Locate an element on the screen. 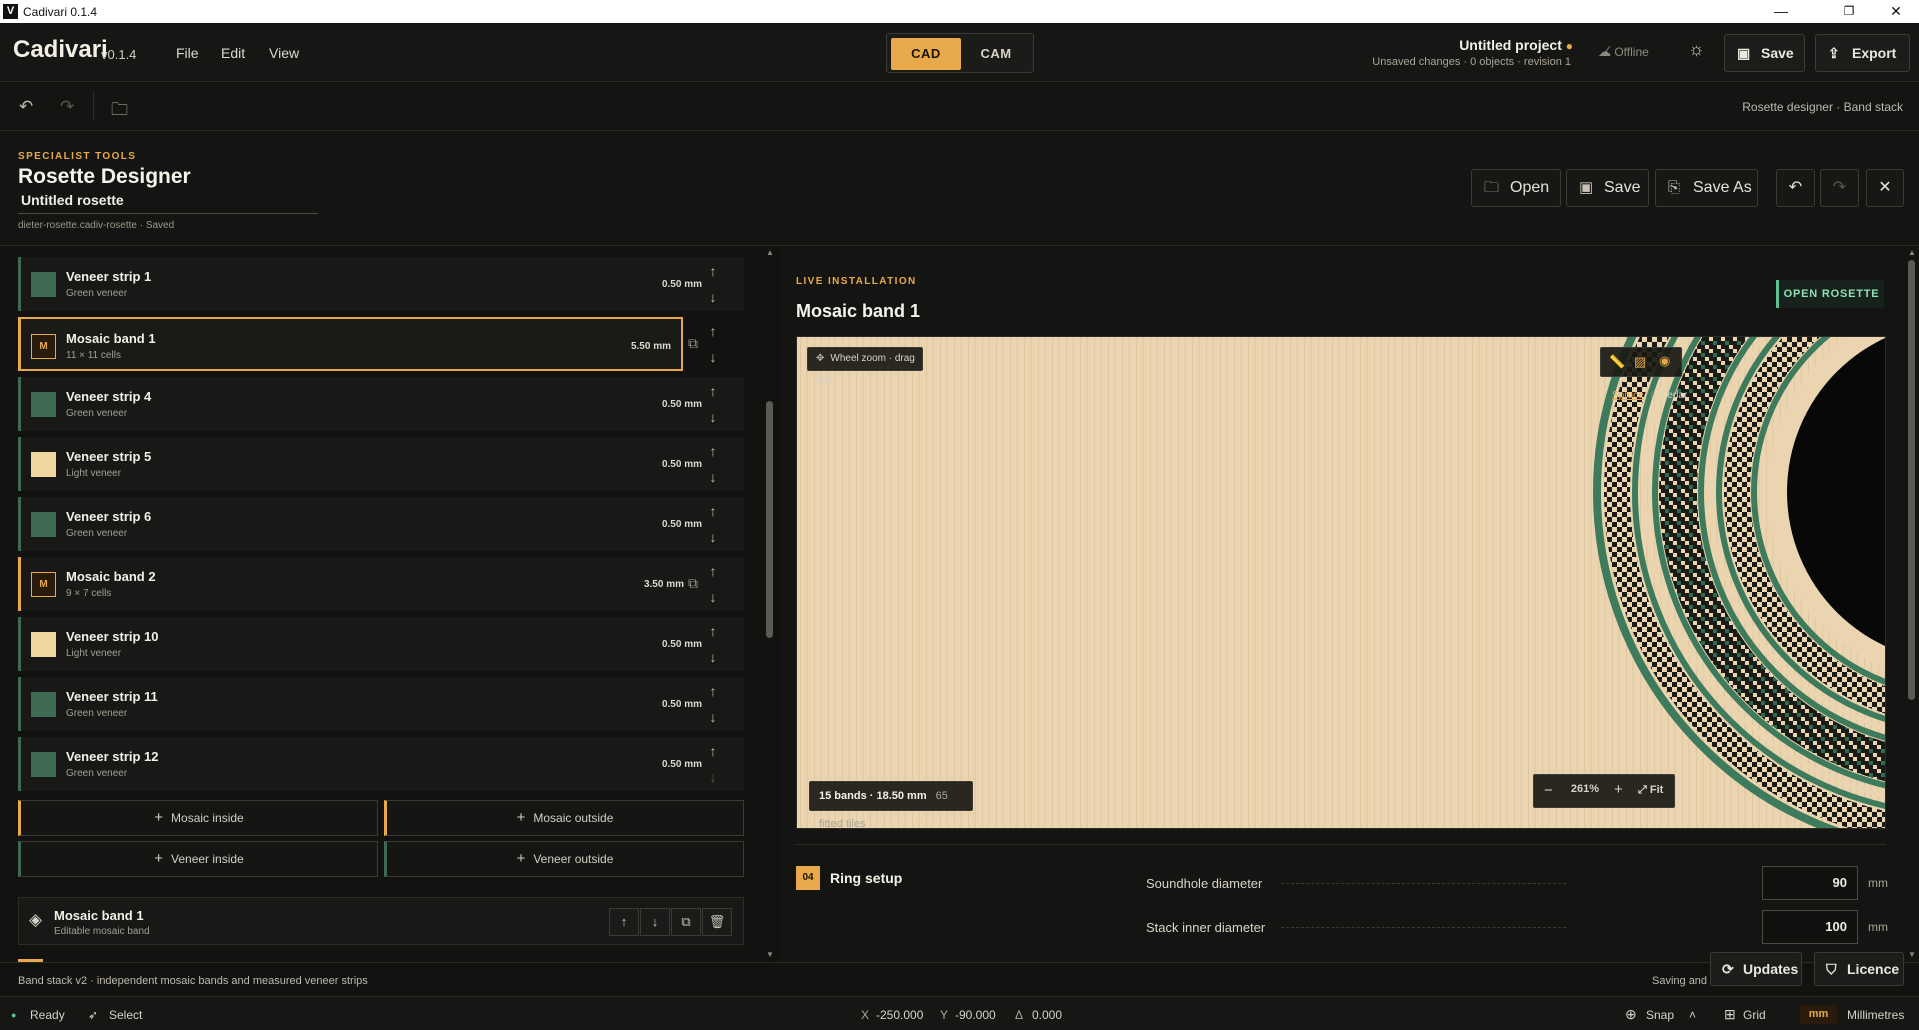 The height and width of the screenshot is (1030, 1919). rosette-name-field: Untitled rosette is located at coordinates (168, 203).